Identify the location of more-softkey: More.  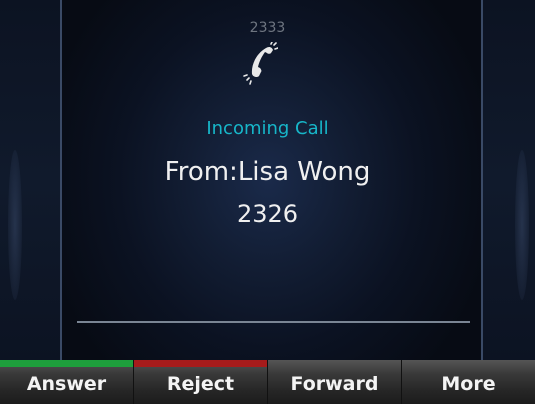
(468, 382).